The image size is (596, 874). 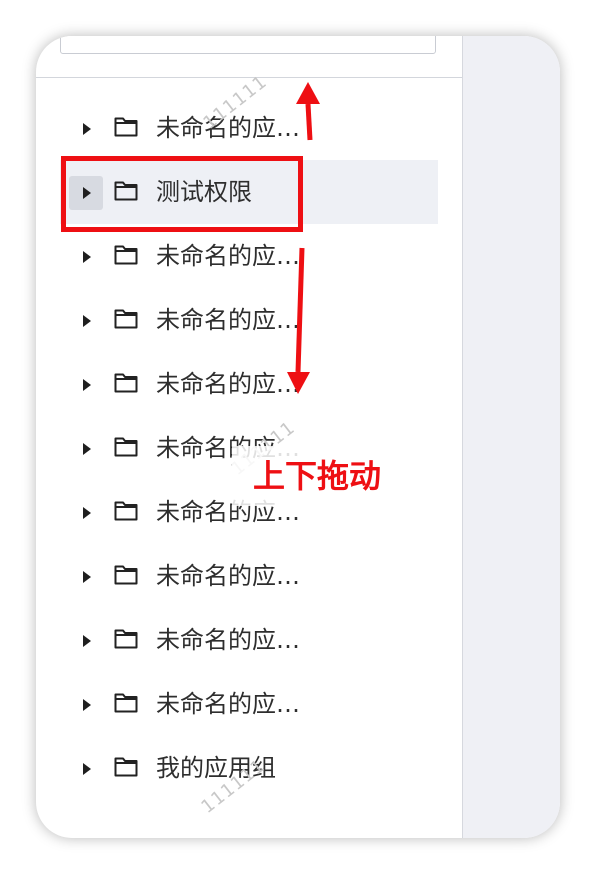 I want to click on drag-annotation-label: 上下拖动, so click(x=317, y=476).